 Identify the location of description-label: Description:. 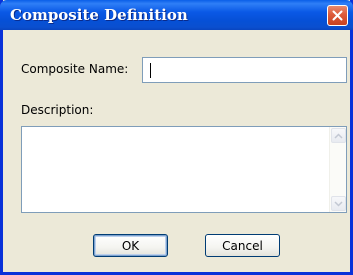
(57, 110).